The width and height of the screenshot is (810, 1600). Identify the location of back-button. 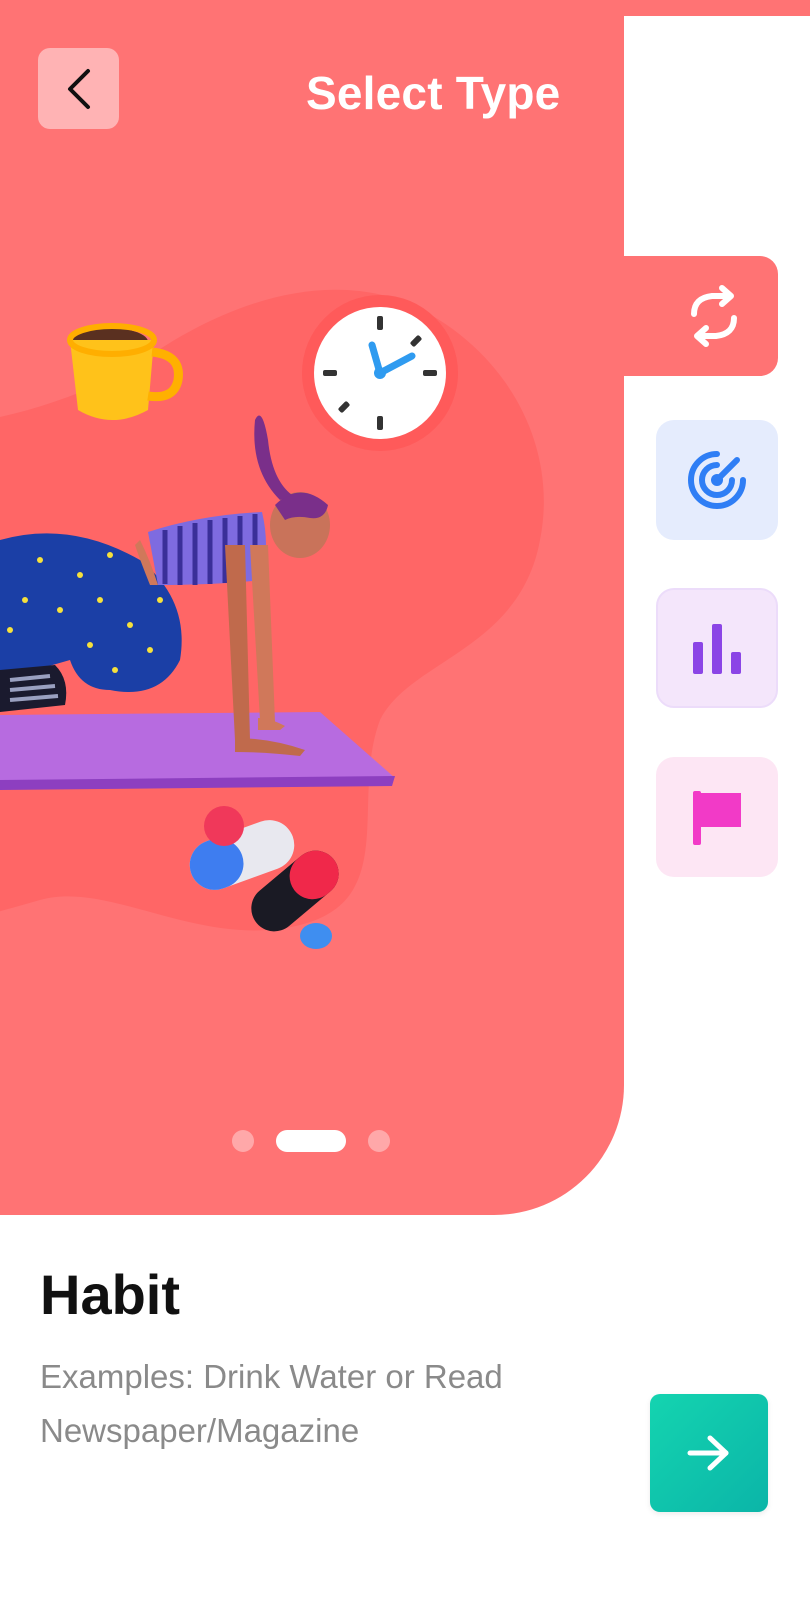
(78, 88).